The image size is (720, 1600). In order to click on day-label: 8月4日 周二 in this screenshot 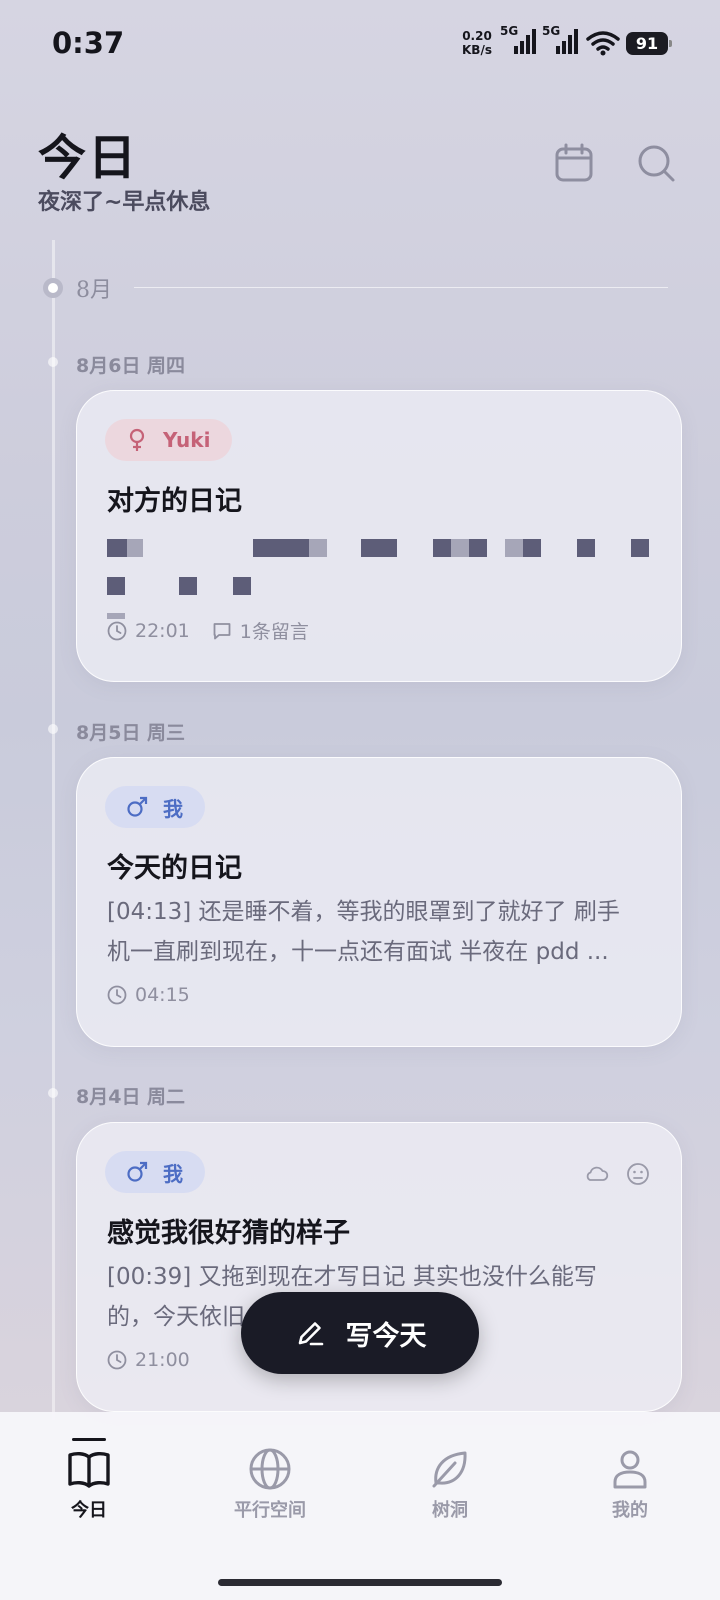, I will do `click(131, 1097)`.